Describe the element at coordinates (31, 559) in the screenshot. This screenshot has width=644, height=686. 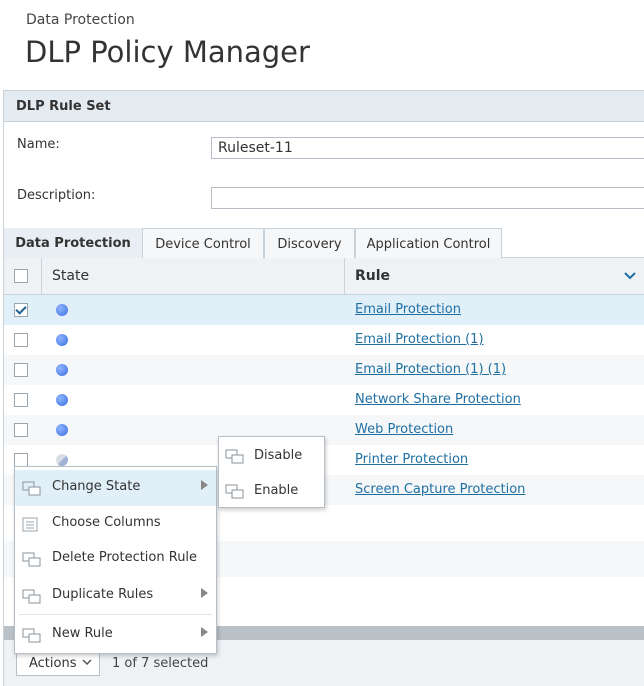
I see `delete-rule-icon` at that location.